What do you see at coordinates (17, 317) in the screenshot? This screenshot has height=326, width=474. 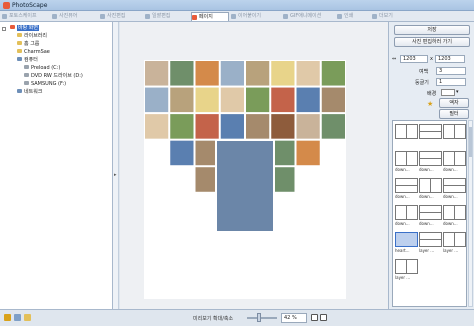 I see `refresh-icon` at bounding box center [17, 317].